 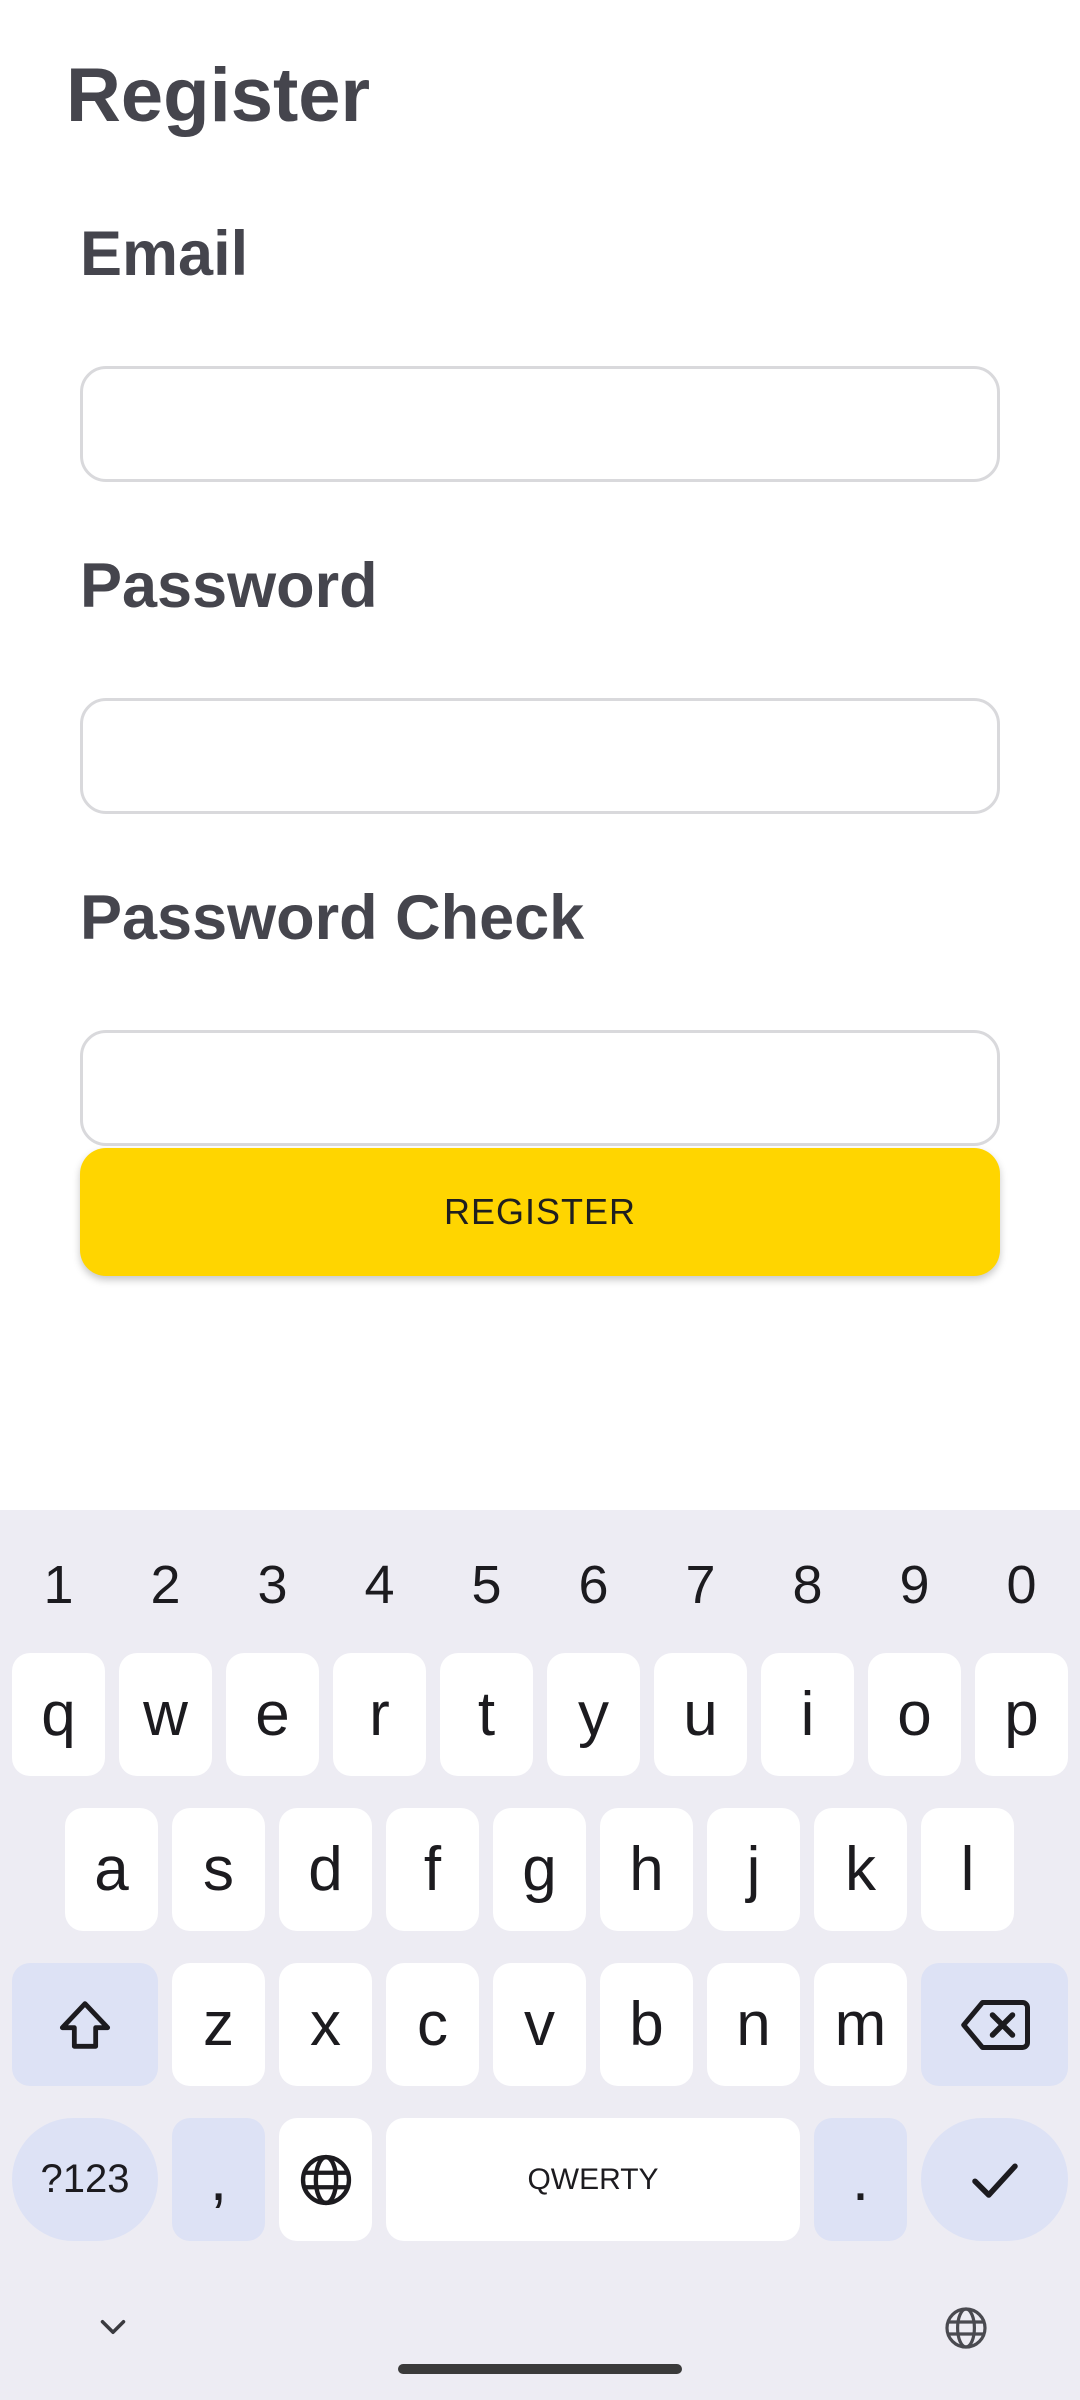 I want to click on key-g: g, so click(x=539, y=1869).